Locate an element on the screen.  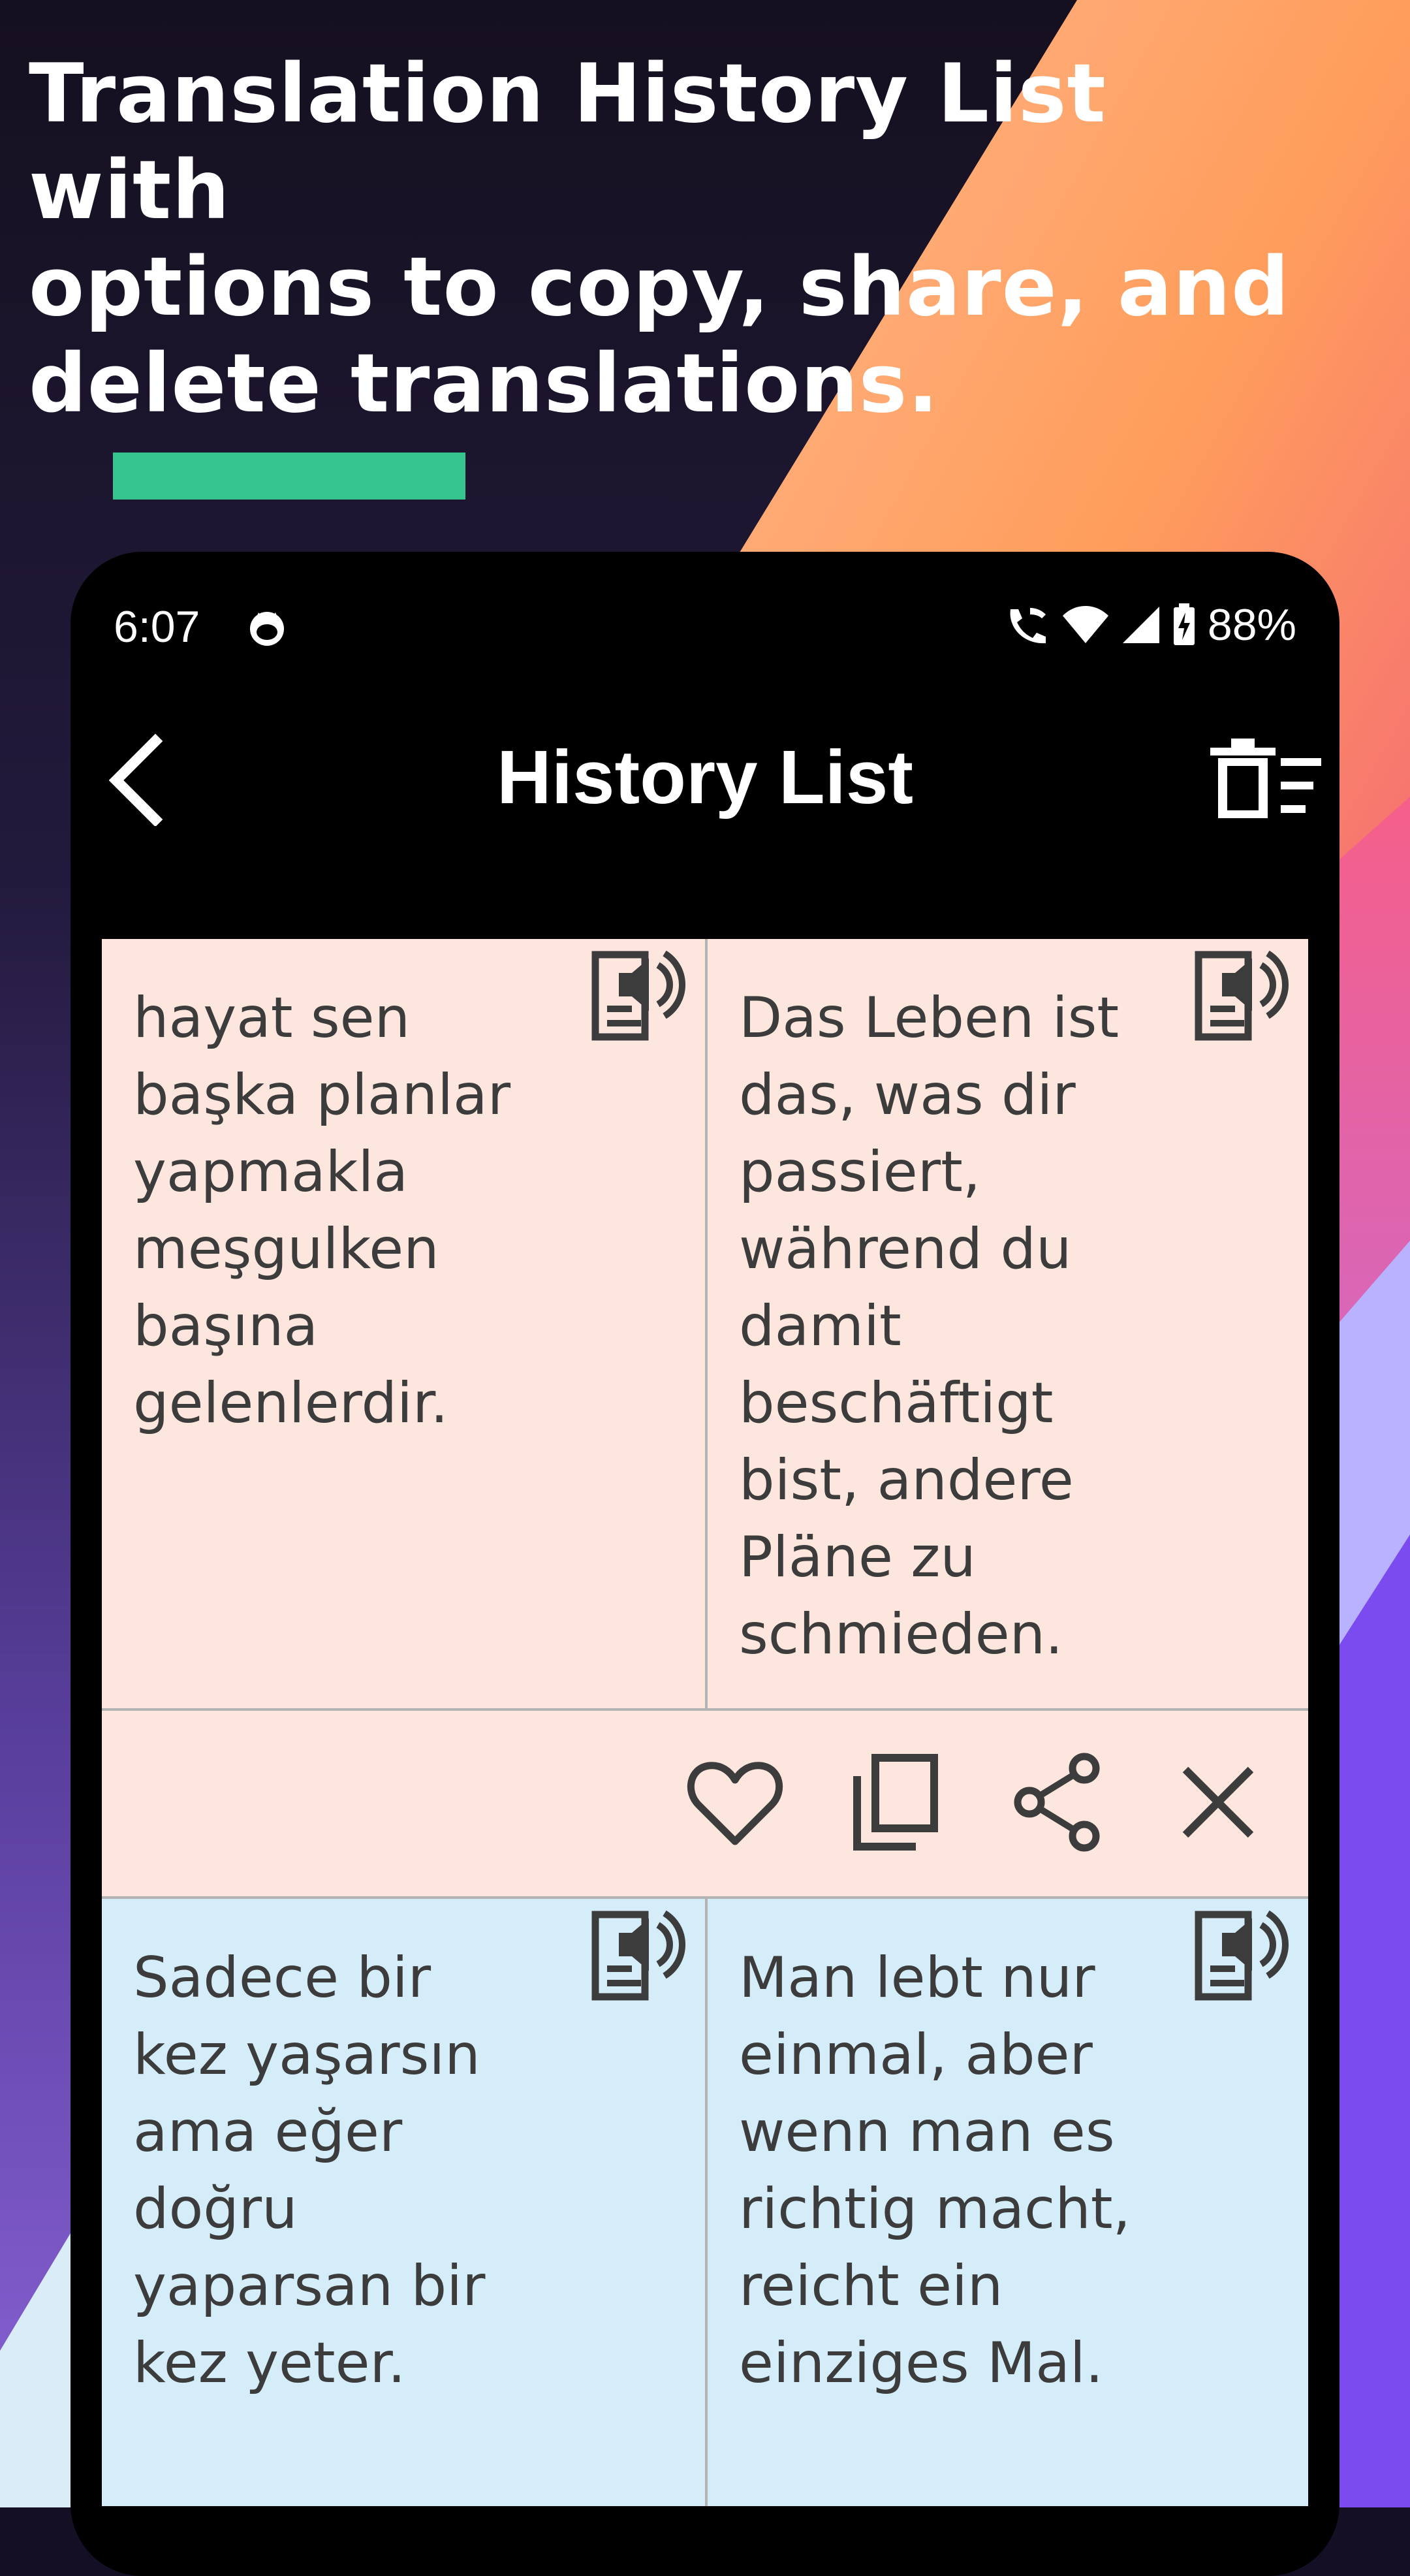
history-actions is located at coordinates (705, 1804).